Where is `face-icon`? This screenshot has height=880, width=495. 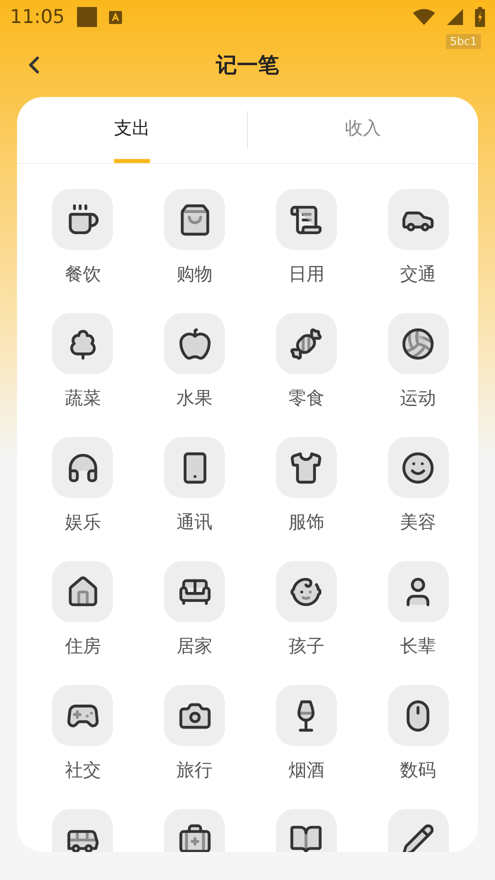
face-icon is located at coordinates (418, 467).